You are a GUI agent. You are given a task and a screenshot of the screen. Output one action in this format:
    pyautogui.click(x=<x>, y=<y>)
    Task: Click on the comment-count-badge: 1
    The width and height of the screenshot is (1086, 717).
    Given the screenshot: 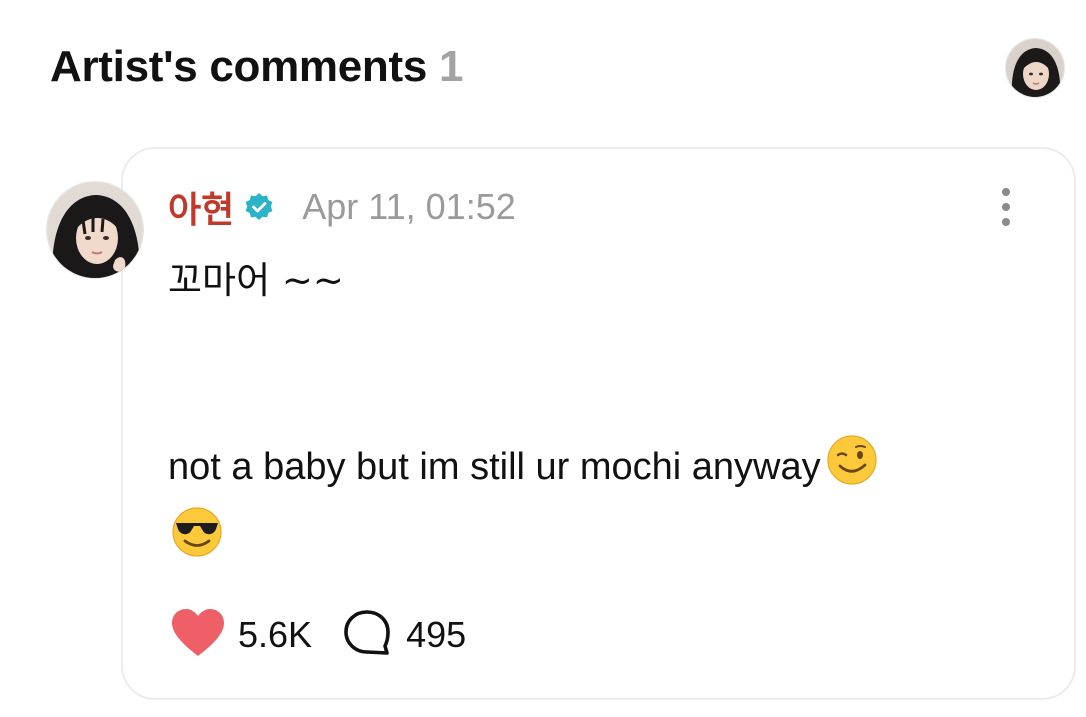 What is the action you would take?
    pyautogui.click(x=451, y=66)
    